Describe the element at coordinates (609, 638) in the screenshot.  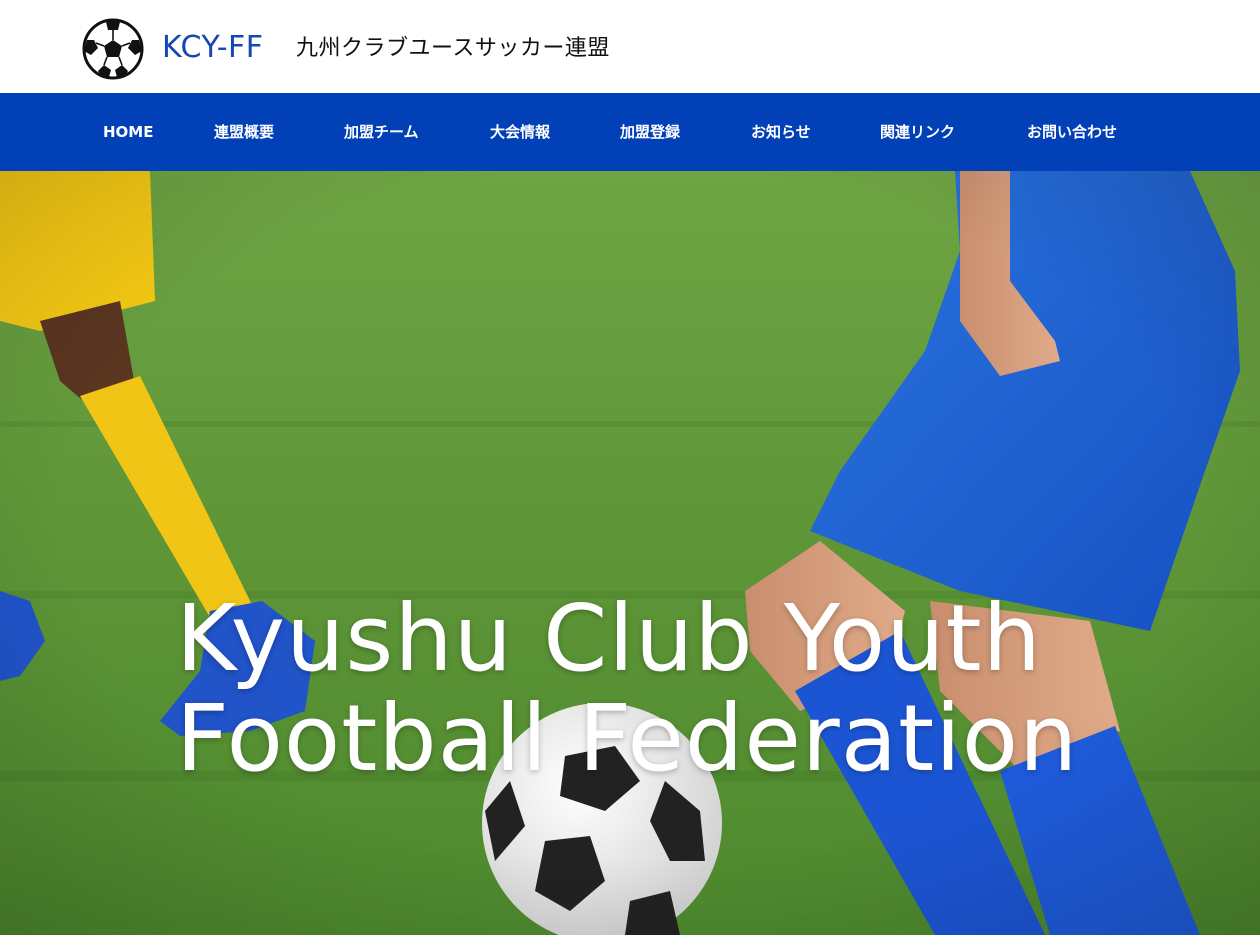
I see `hero-title-line-1: Kyushu Club Youth` at that location.